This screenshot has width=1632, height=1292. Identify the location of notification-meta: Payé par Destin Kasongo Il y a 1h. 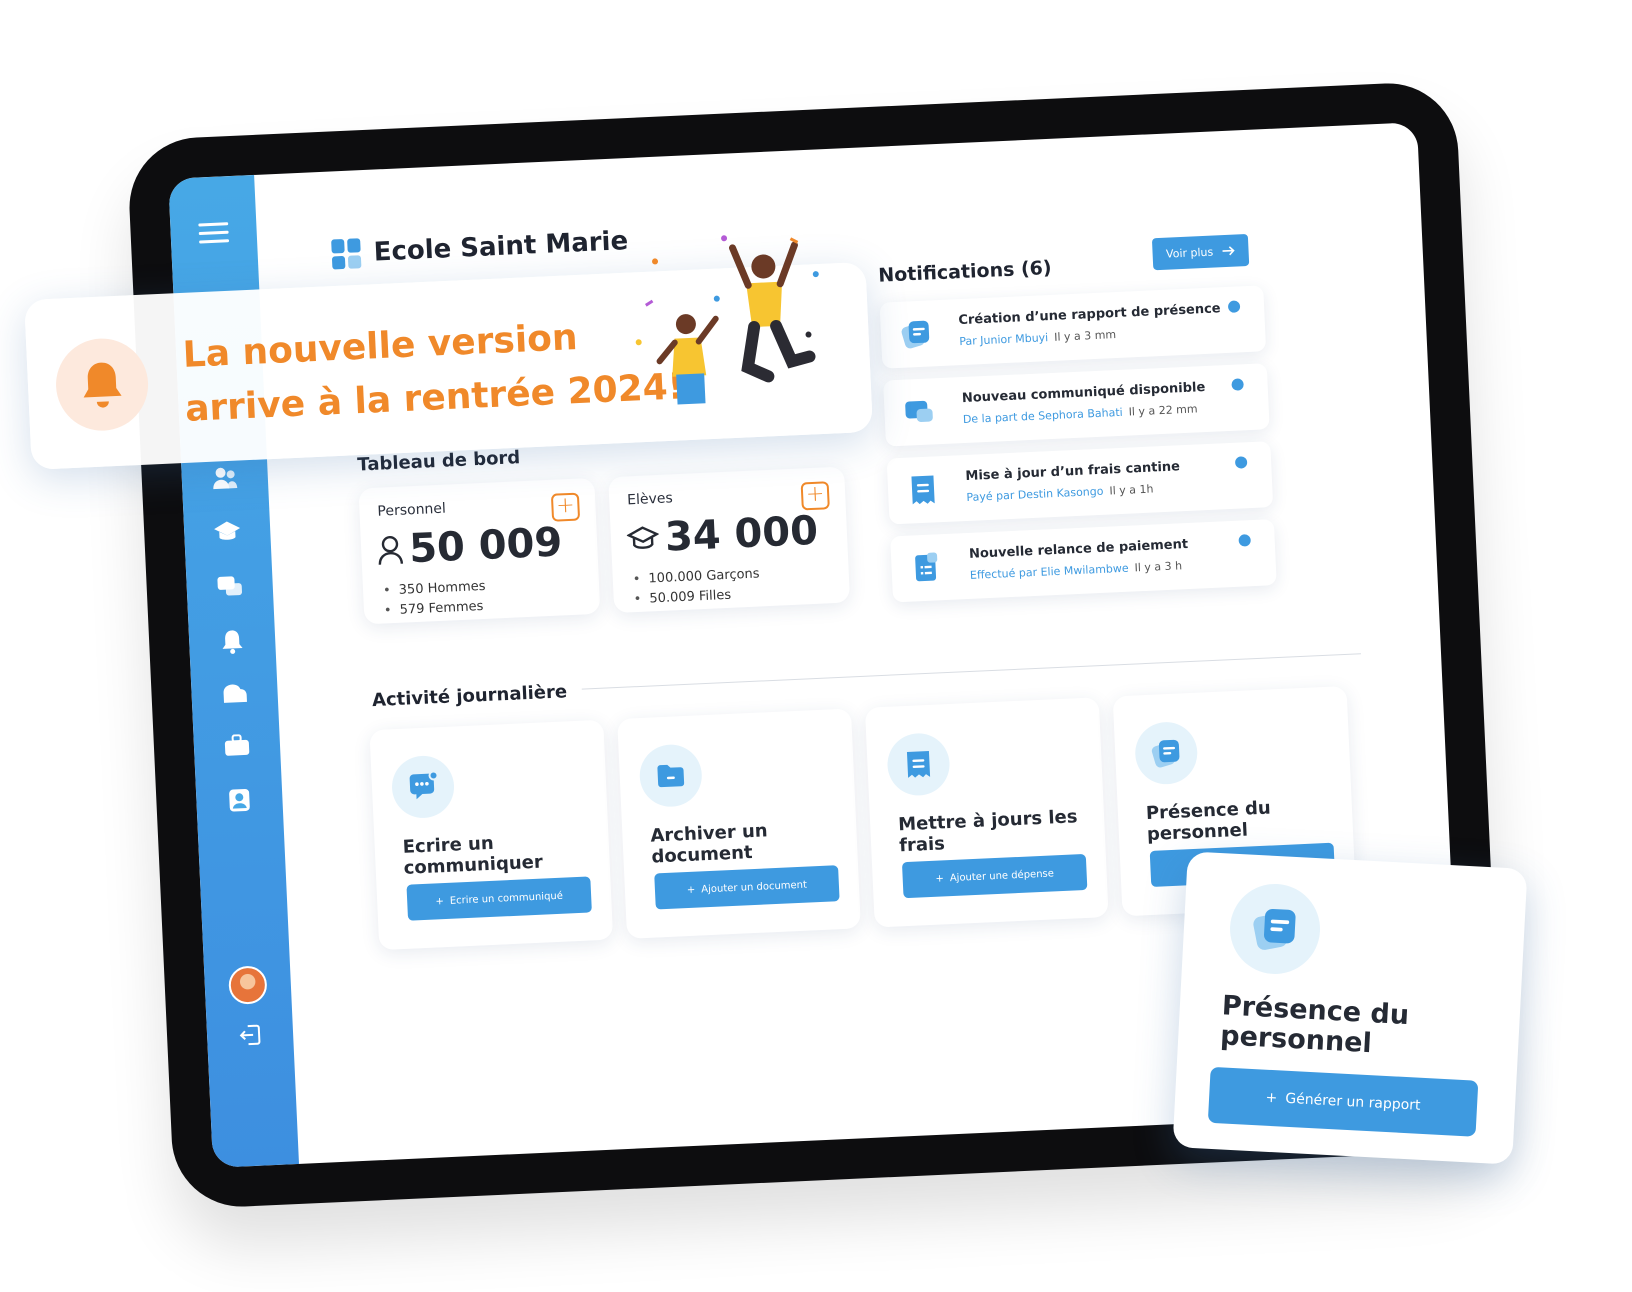
(1060, 492).